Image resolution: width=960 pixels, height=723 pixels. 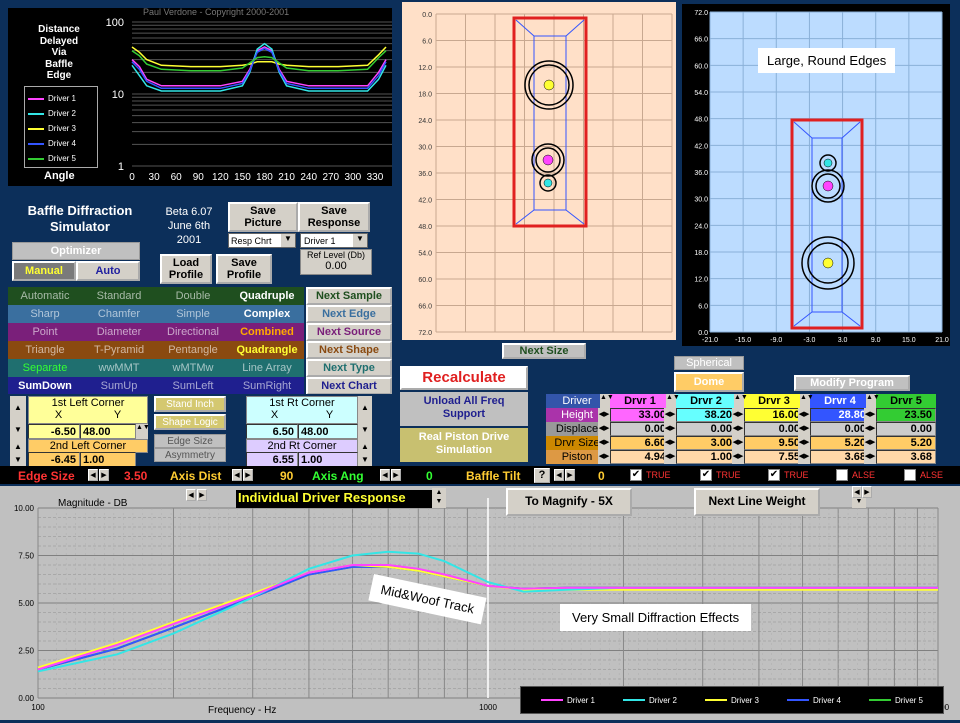 I want to click on displace-input-4: 0.00, so click(x=840, y=429).